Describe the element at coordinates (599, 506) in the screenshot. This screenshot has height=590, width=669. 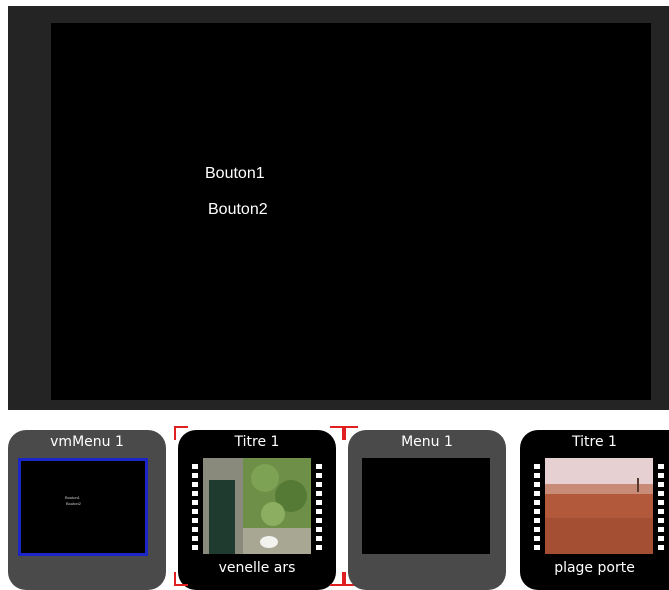
I see `beach-photo` at that location.